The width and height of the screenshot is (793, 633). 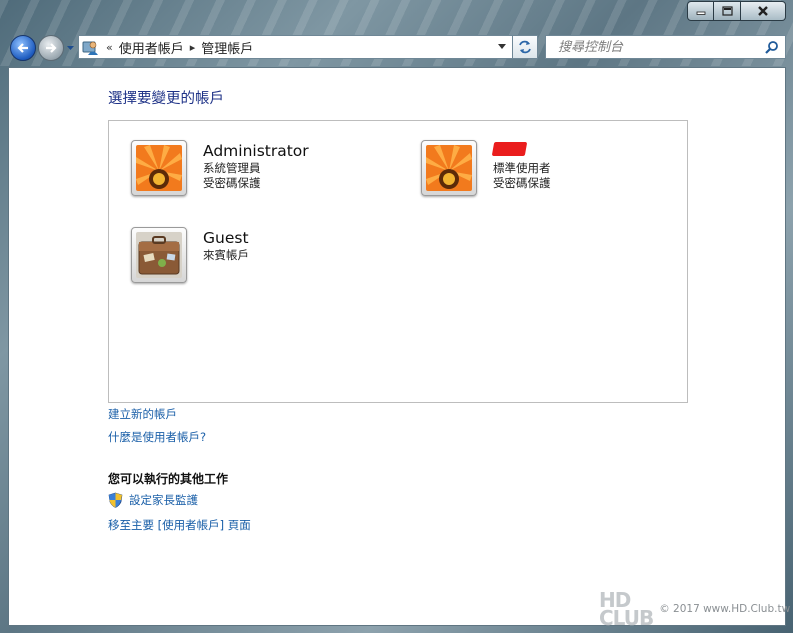 What do you see at coordinates (90, 48) in the screenshot?
I see `control-panel-users-icon` at bounding box center [90, 48].